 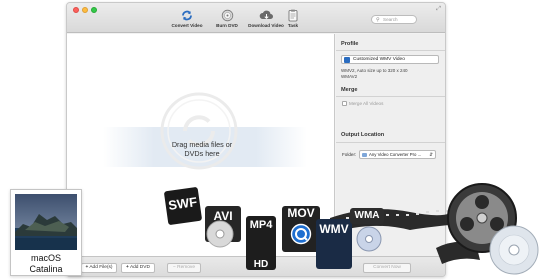 What do you see at coordinates (261, 264) in the screenshot?
I see `hd-label: HD` at bounding box center [261, 264].